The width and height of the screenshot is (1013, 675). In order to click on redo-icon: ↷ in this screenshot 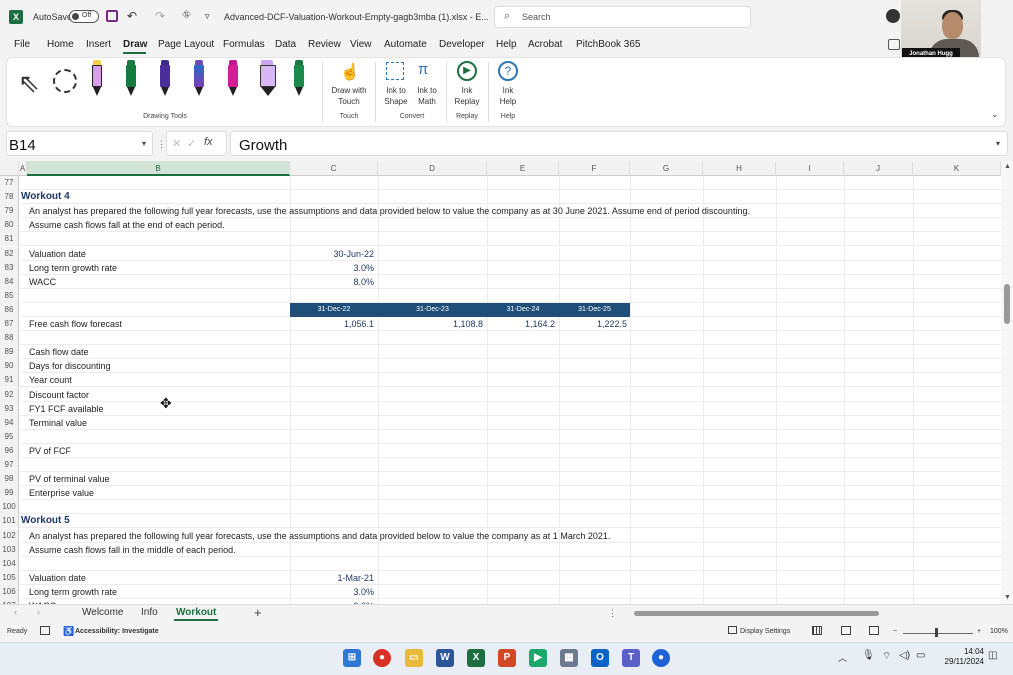, I will do `click(160, 16)`.